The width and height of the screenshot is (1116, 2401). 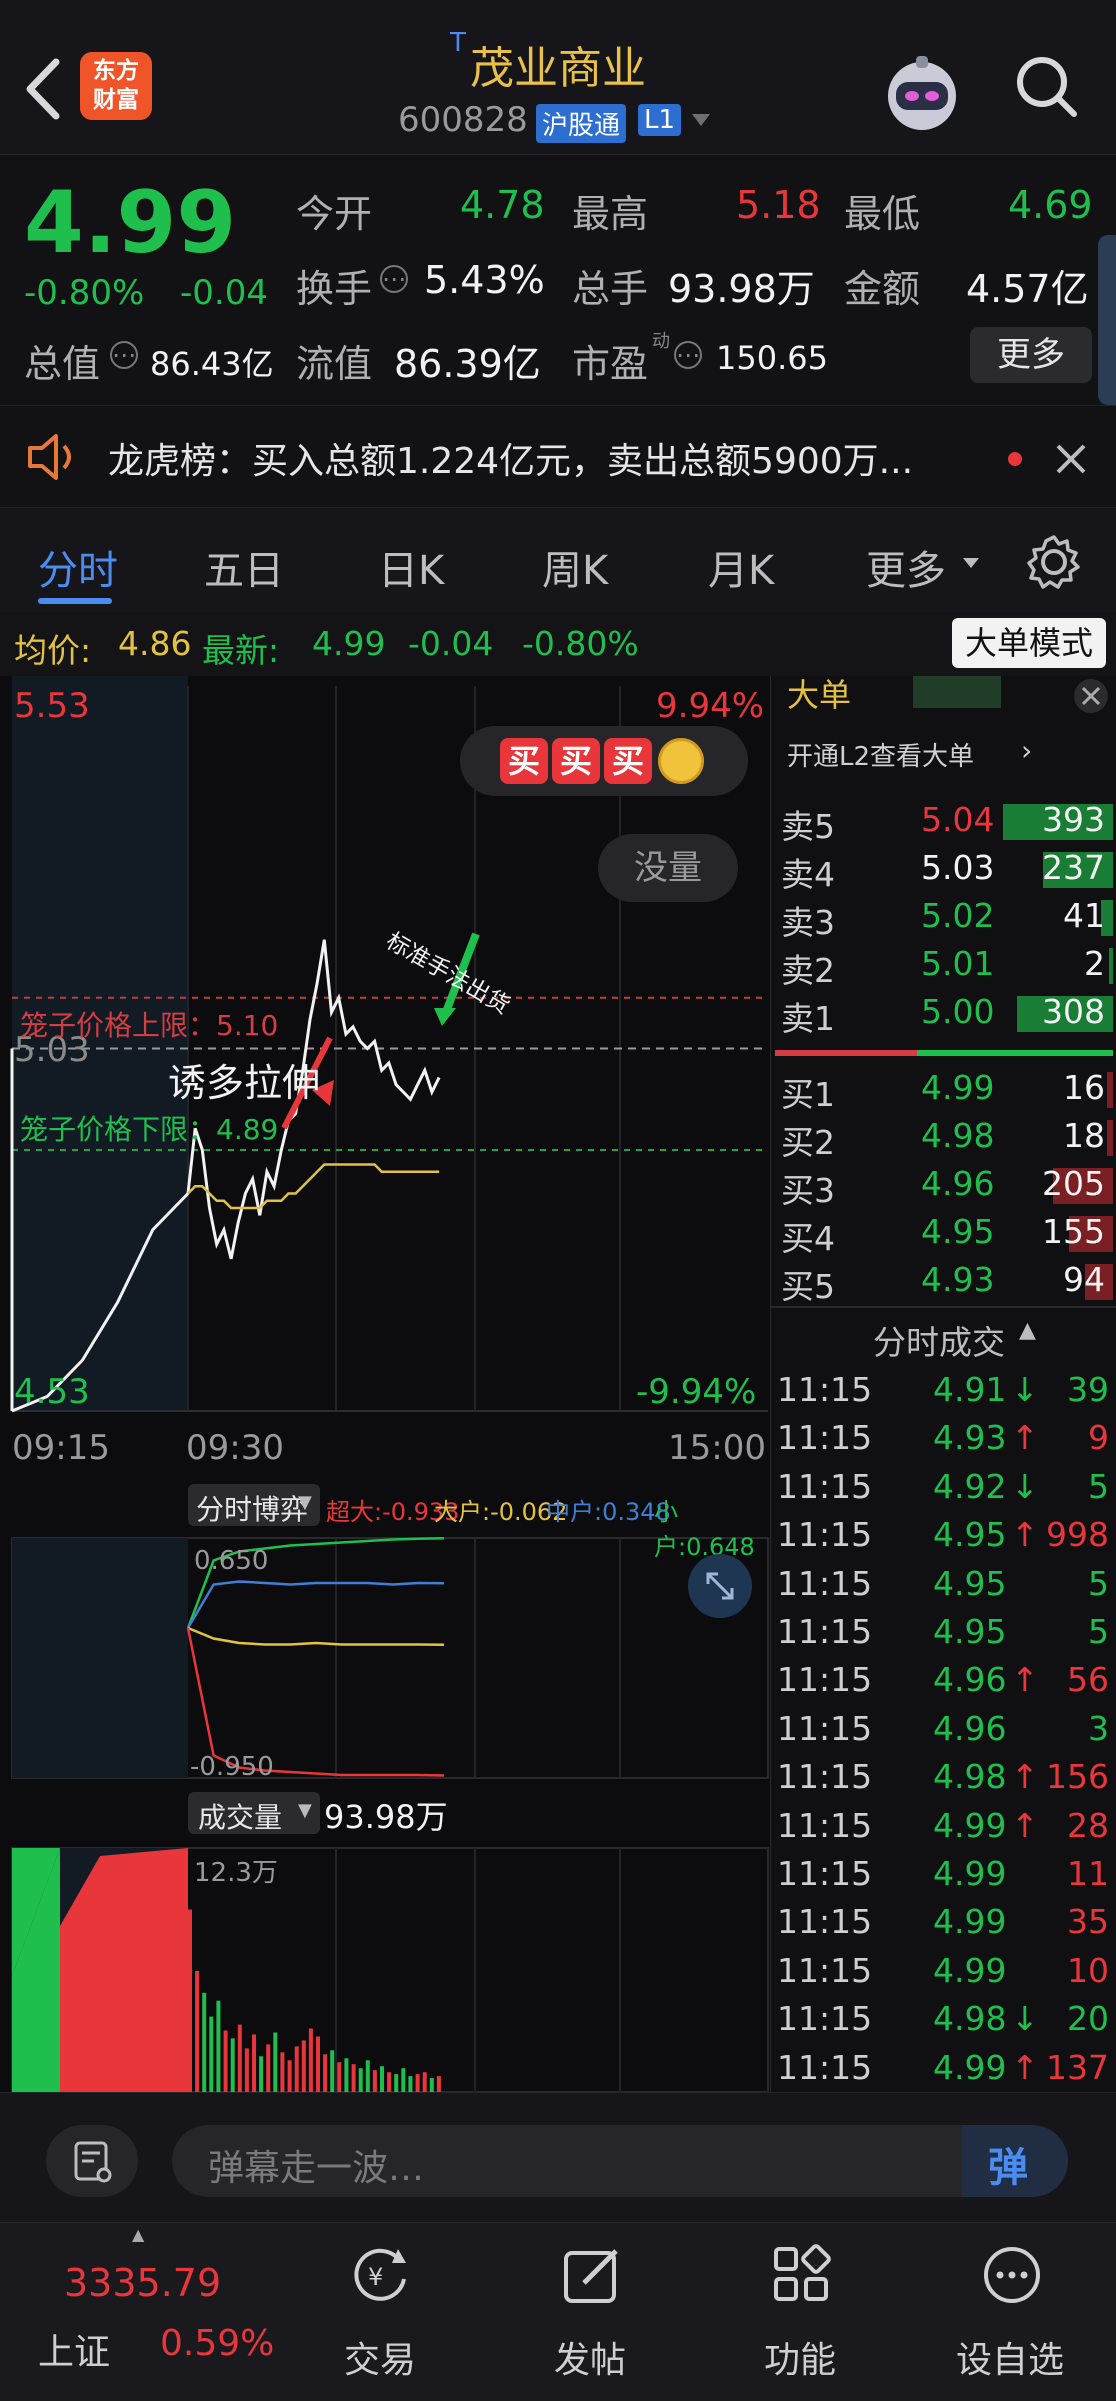 What do you see at coordinates (313, 1186) in the screenshot?
I see `avg-price-line` at bounding box center [313, 1186].